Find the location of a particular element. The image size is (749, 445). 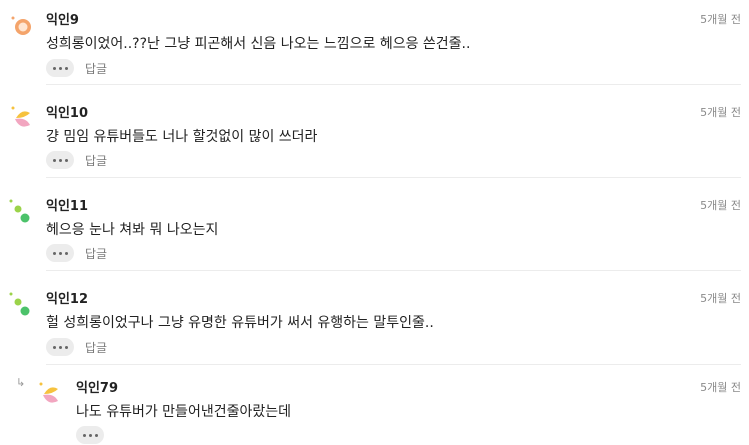

comment-text: 헐 성희롱이었구나 그냥 유명한 유튜버가 써서 유행하는 말투인줄.. is located at coordinates (240, 323).